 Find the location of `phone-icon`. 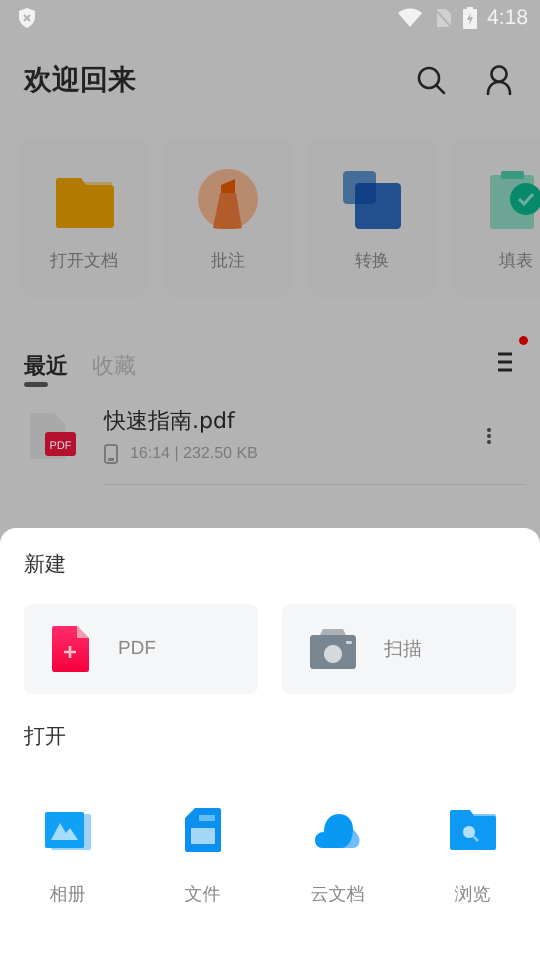

phone-icon is located at coordinates (111, 454).